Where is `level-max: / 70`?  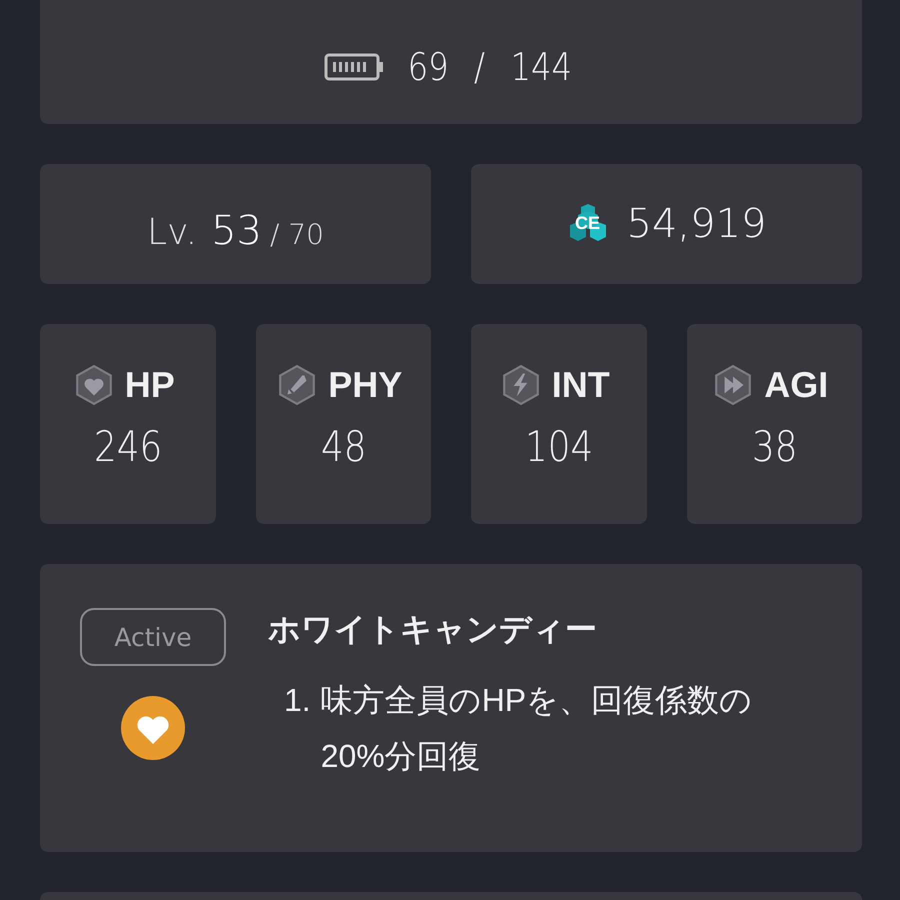 level-max: / 70 is located at coordinates (297, 234).